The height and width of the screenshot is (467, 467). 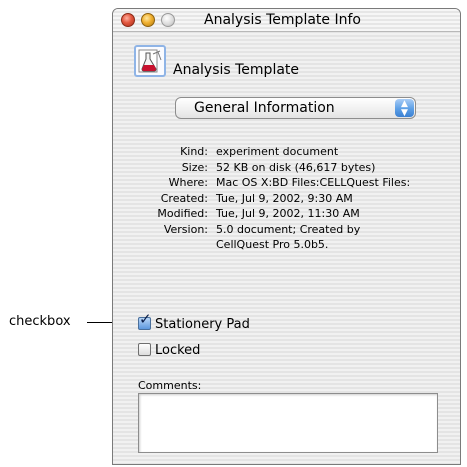 What do you see at coordinates (313, 182) in the screenshot?
I see `info-value: Mac OS X:BD Files:CELLQuest Files:` at bounding box center [313, 182].